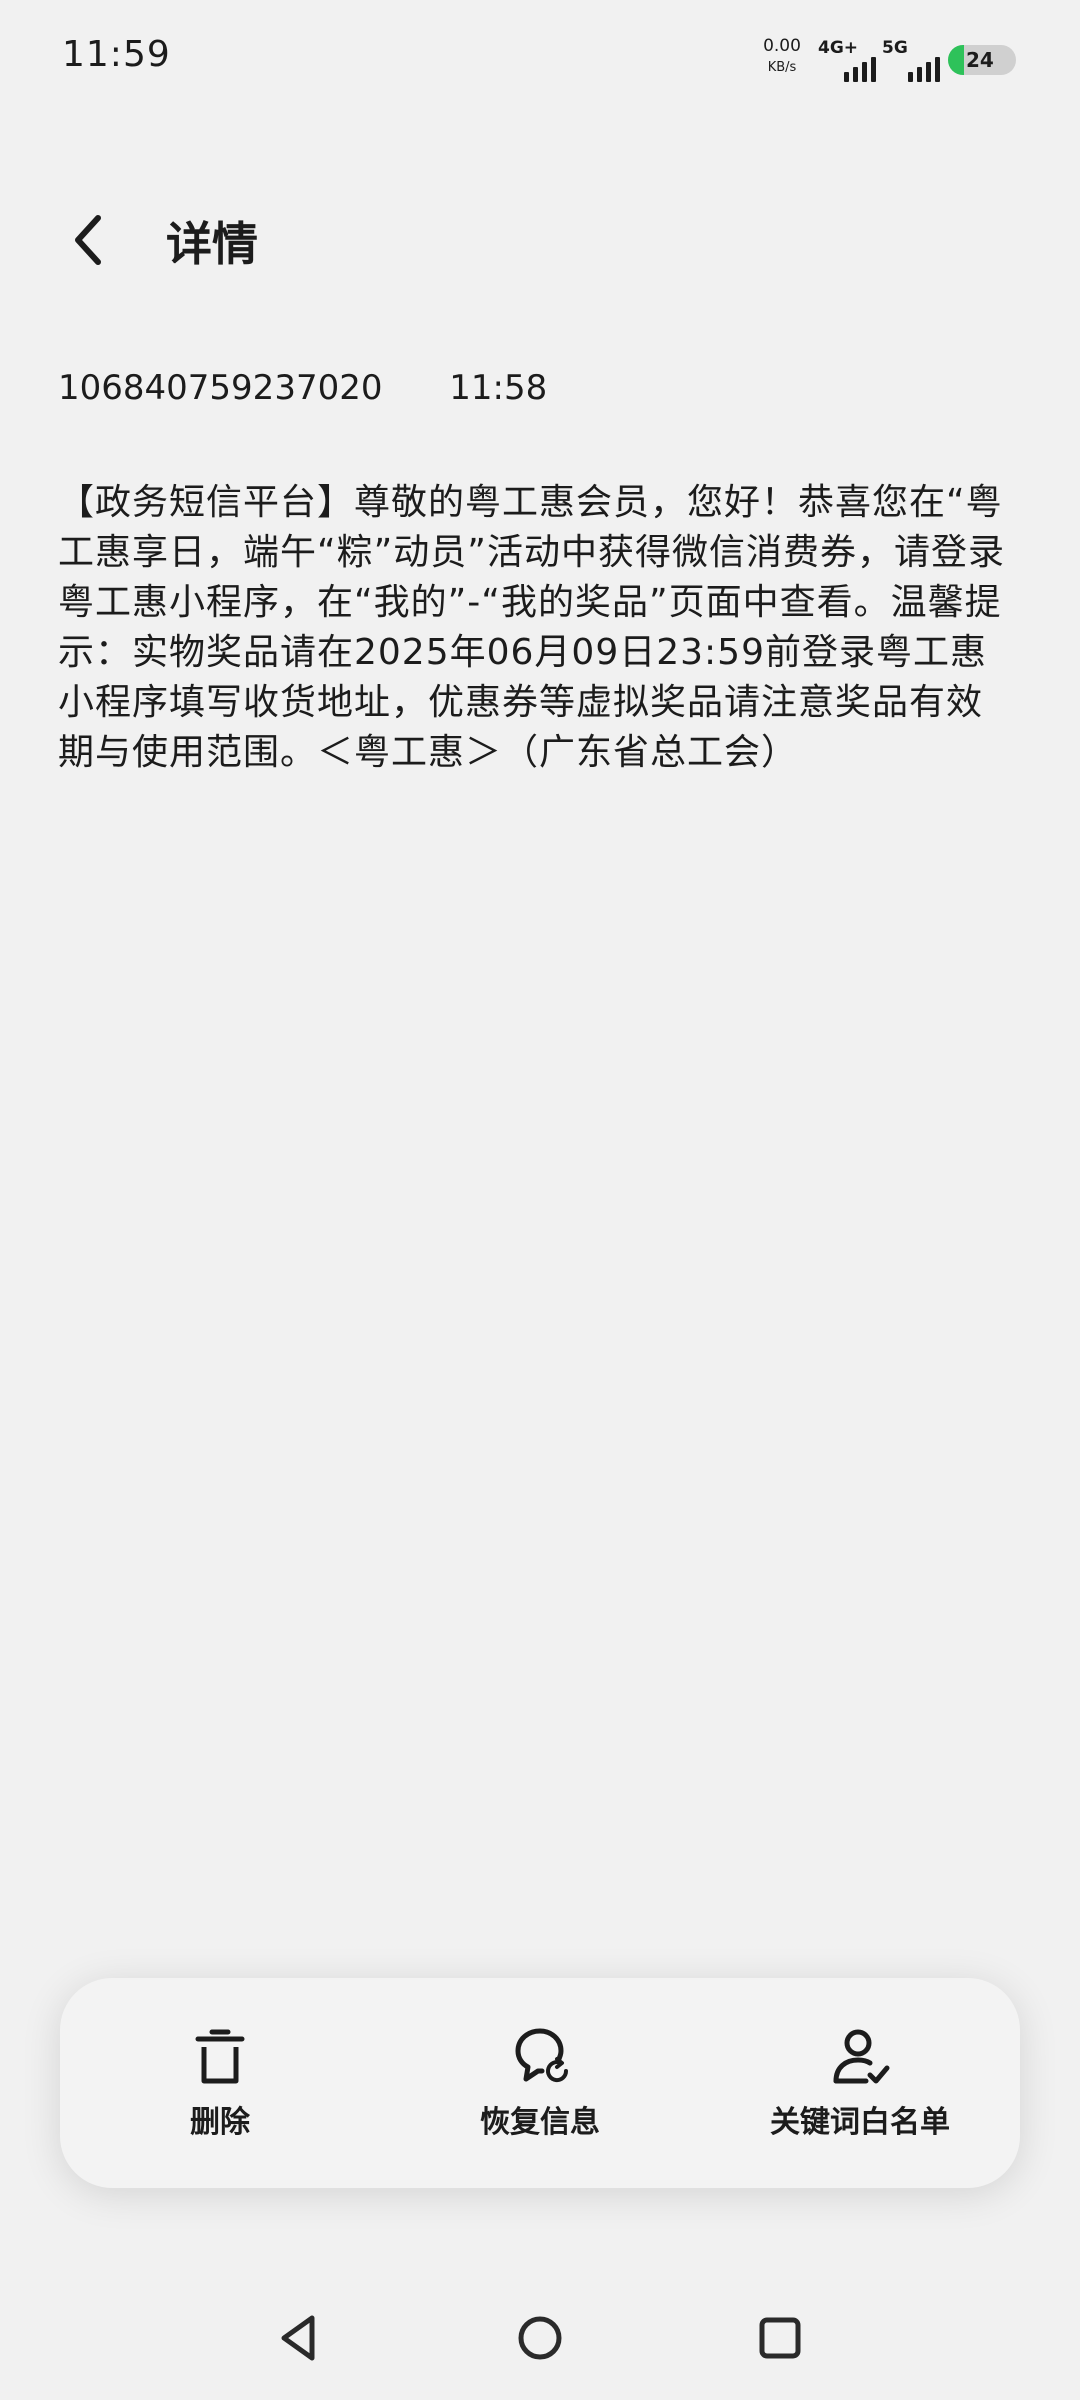 The height and width of the screenshot is (2400, 1080). Describe the element at coordinates (780, 2338) in the screenshot. I see `square-recents-icon` at that location.